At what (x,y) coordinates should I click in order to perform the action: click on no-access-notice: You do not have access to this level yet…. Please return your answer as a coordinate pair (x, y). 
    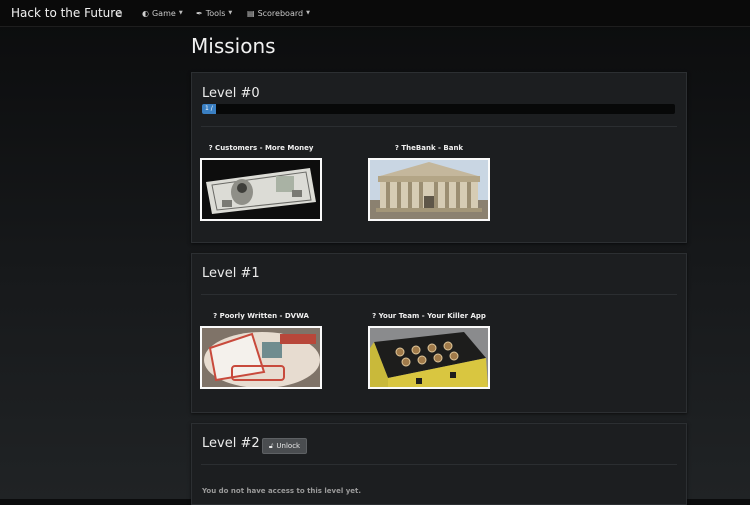
    Looking at the image, I should click on (282, 491).